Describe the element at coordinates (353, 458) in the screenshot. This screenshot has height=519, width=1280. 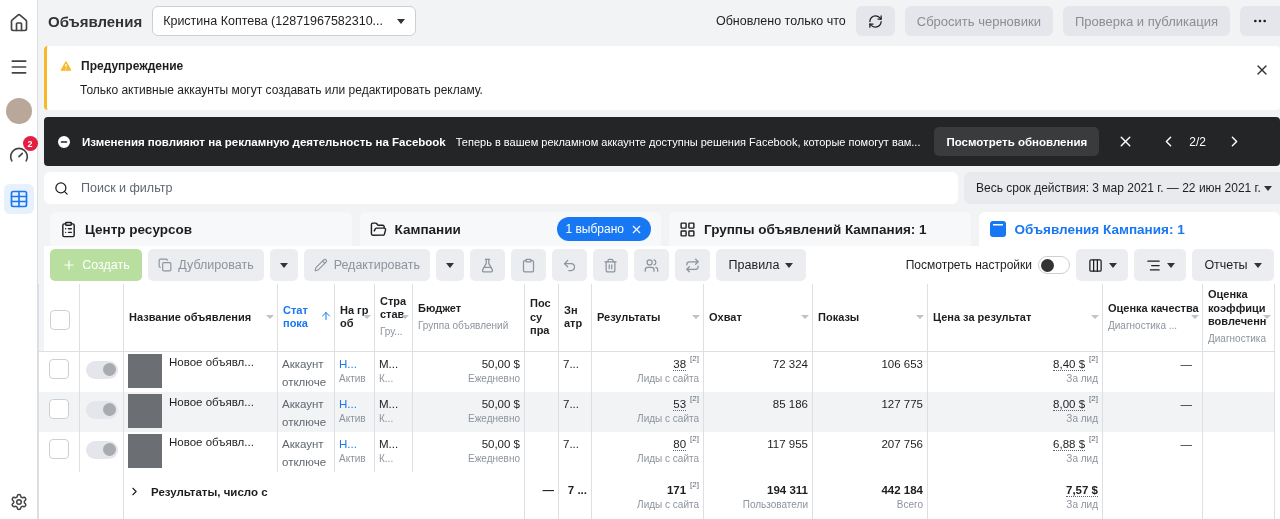
I see `cell-subtext: Актив` at that location.